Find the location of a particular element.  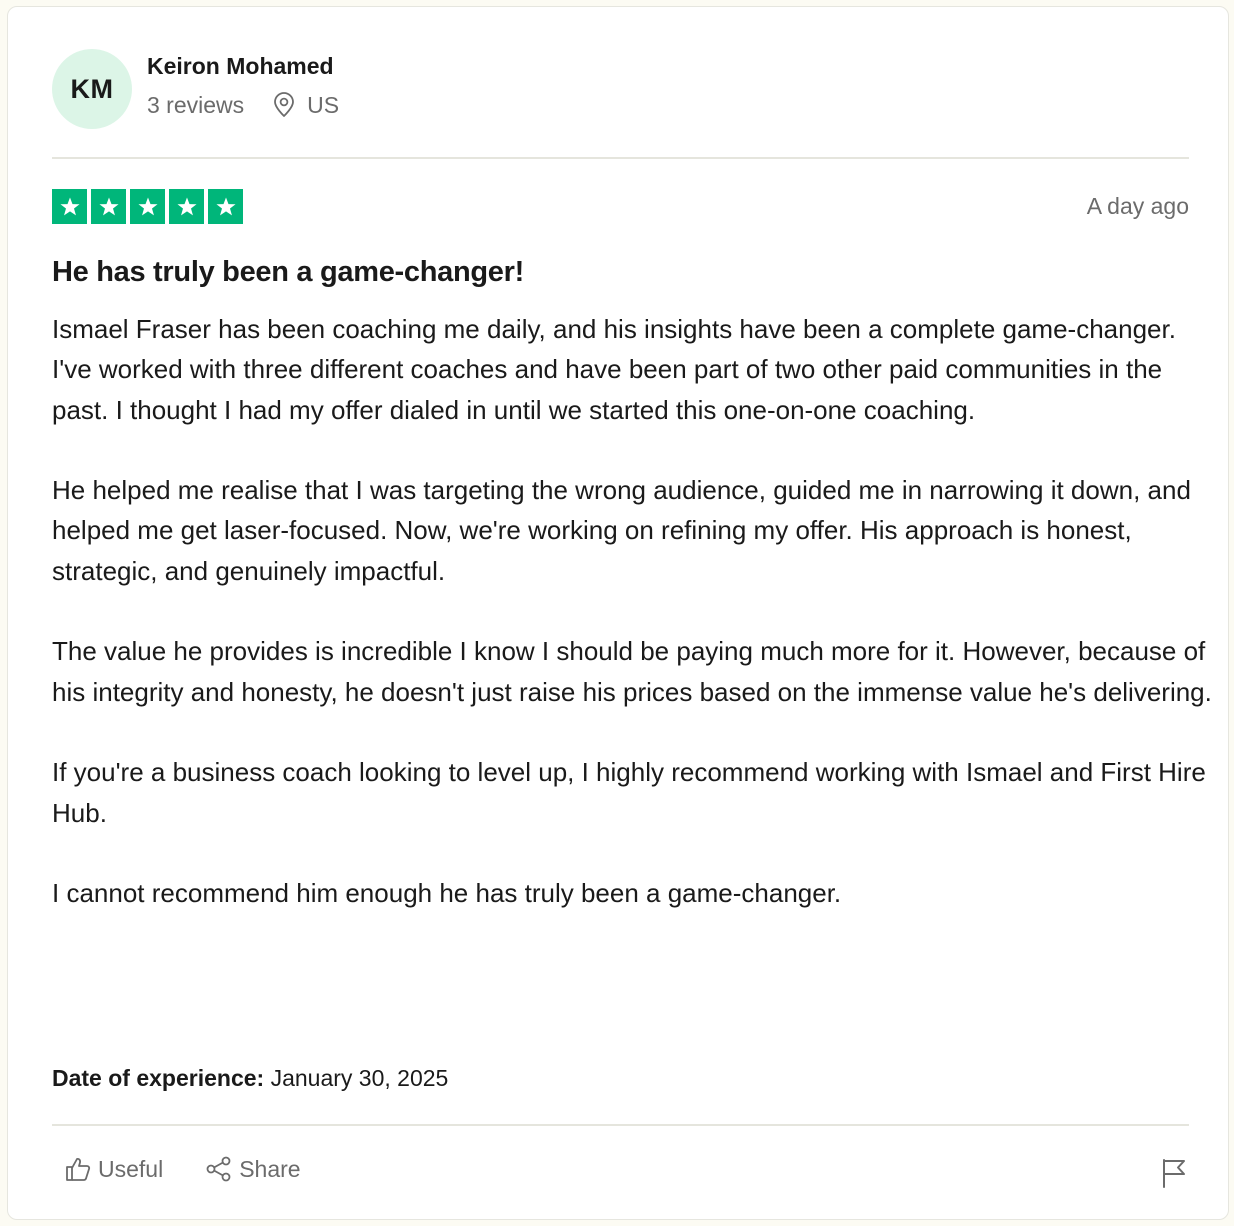

consumer-header: KM Keiron Mohamed 3 reviews US is located at coordinates (195, 89).